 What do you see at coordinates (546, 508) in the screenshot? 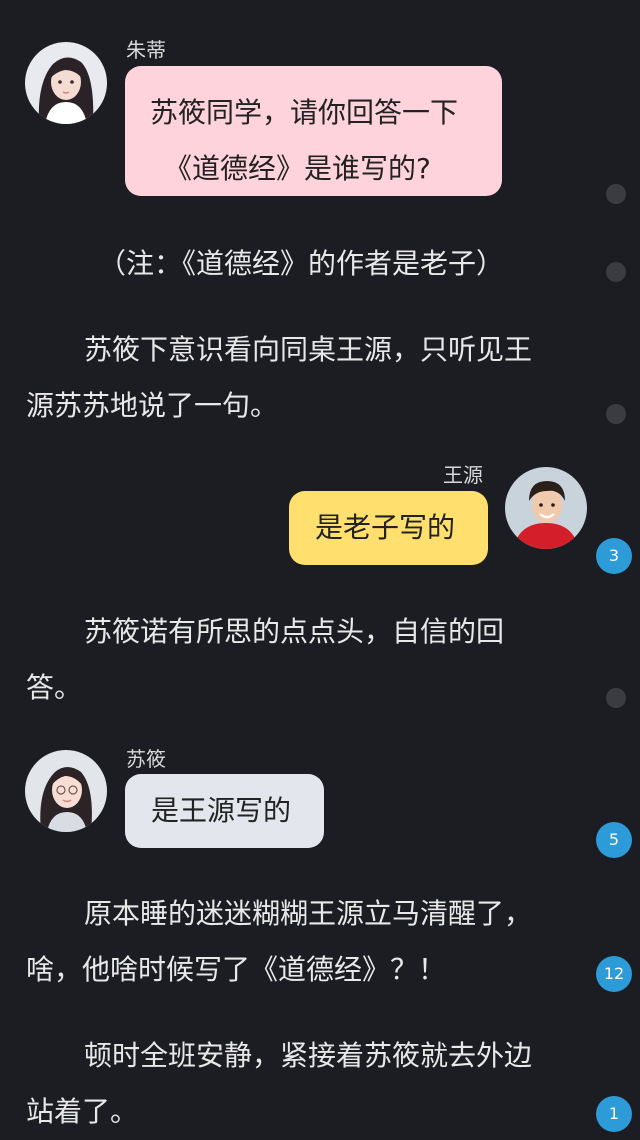
I see `avatar-wangyuan` at bounding box center [546, 508].